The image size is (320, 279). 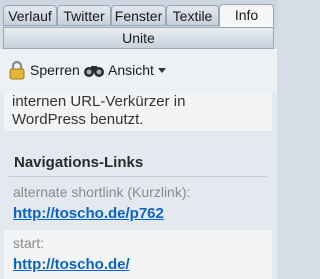 What do you see at coordinates (246, 15) in the screenshot?
I see `tab-info: Info` at bounding box center [246, 15].